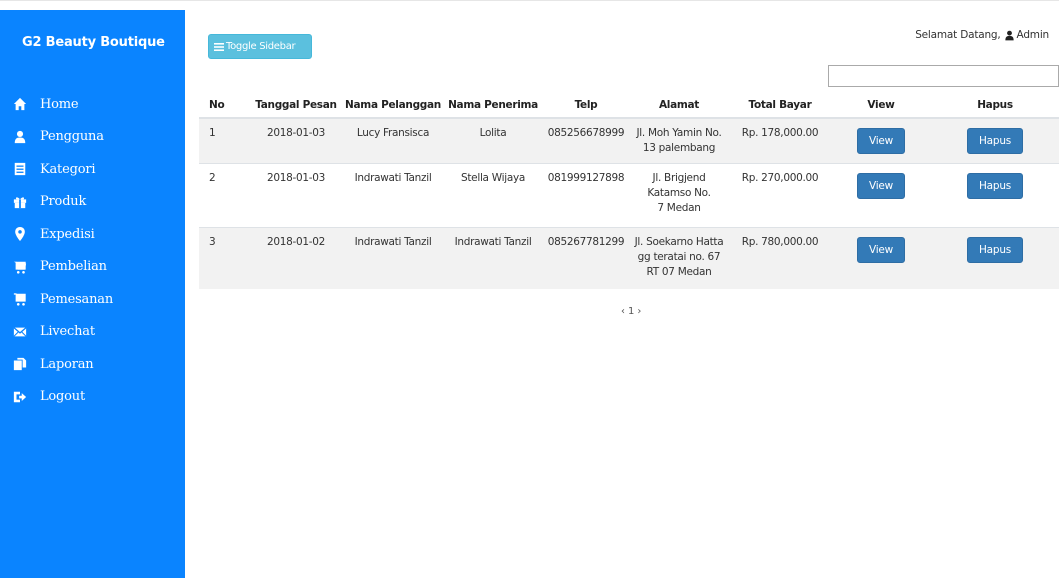  I want to click on sidebar-item-kategori: Kategori, so click(95, 169).